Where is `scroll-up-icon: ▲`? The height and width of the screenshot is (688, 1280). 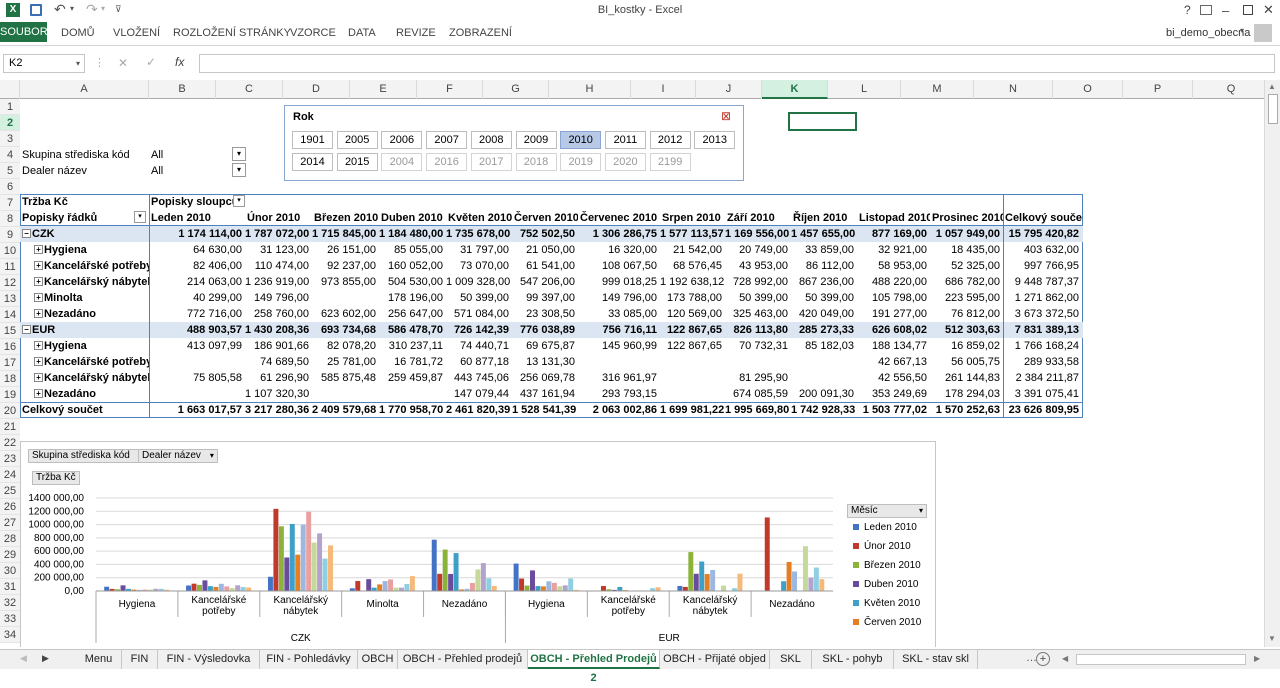 scroll-up-icon: ▲ is located at coordinates (1272, 86).